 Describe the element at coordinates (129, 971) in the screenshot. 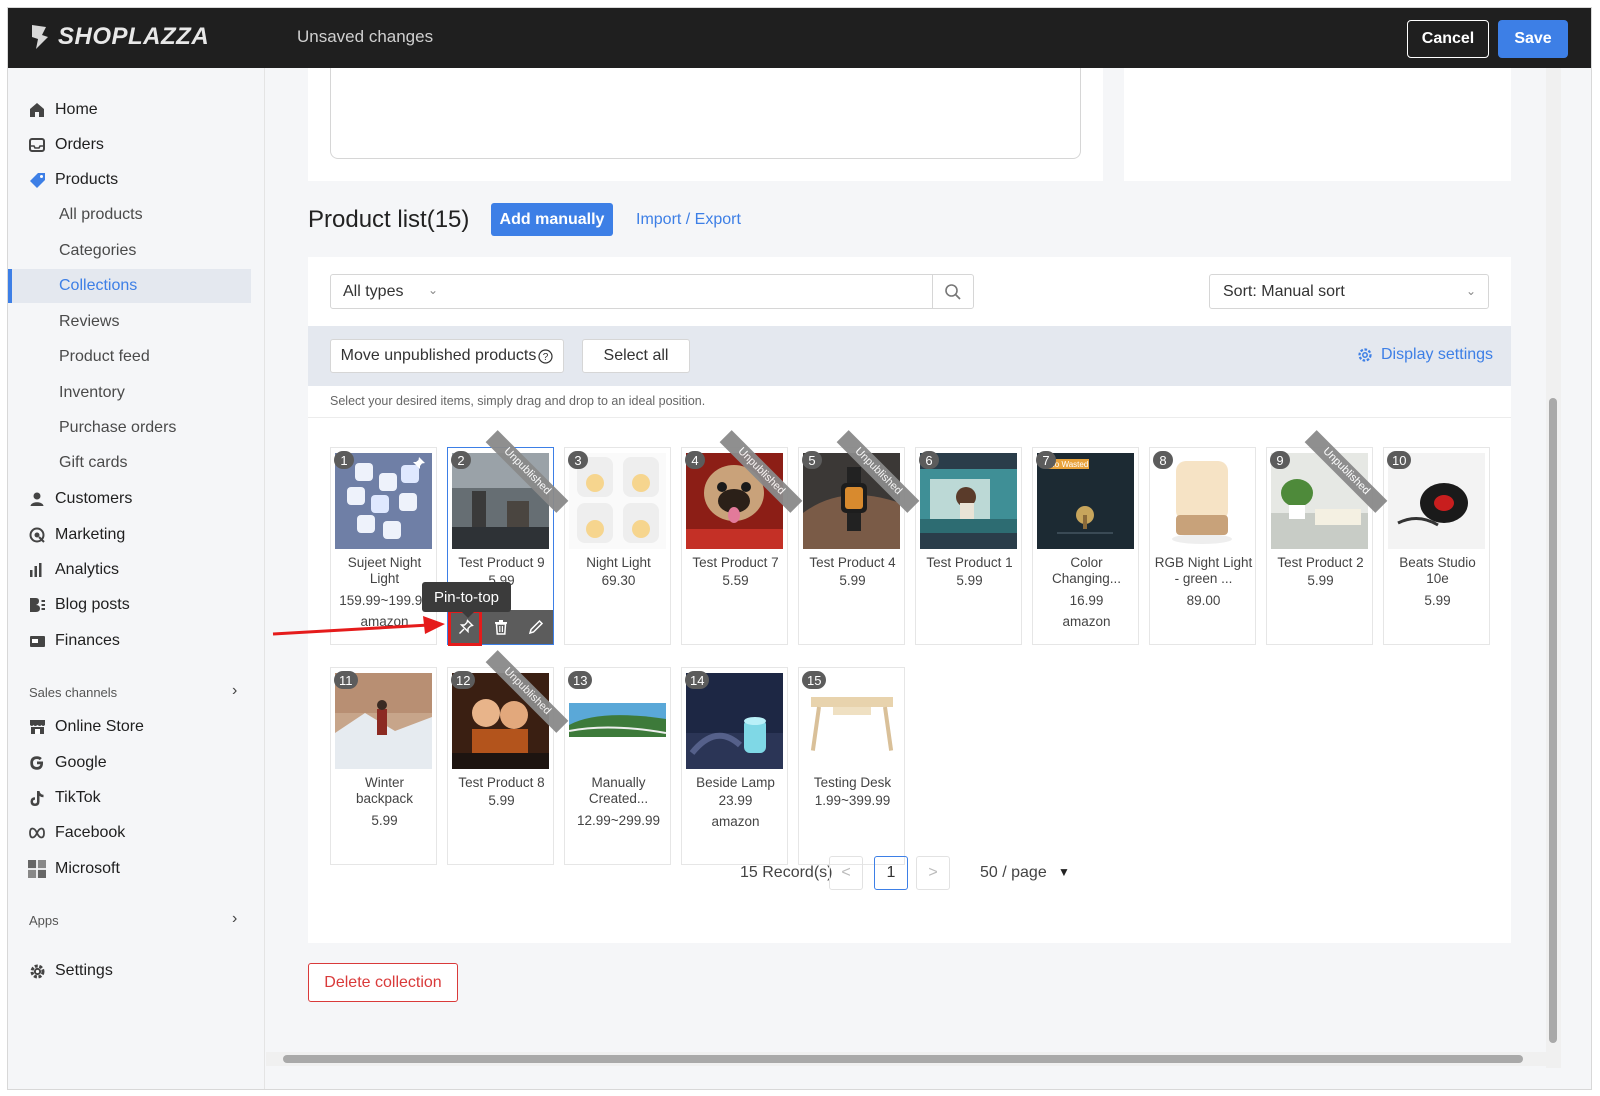

I see `sidebar-item-settings: Settings` at that location.